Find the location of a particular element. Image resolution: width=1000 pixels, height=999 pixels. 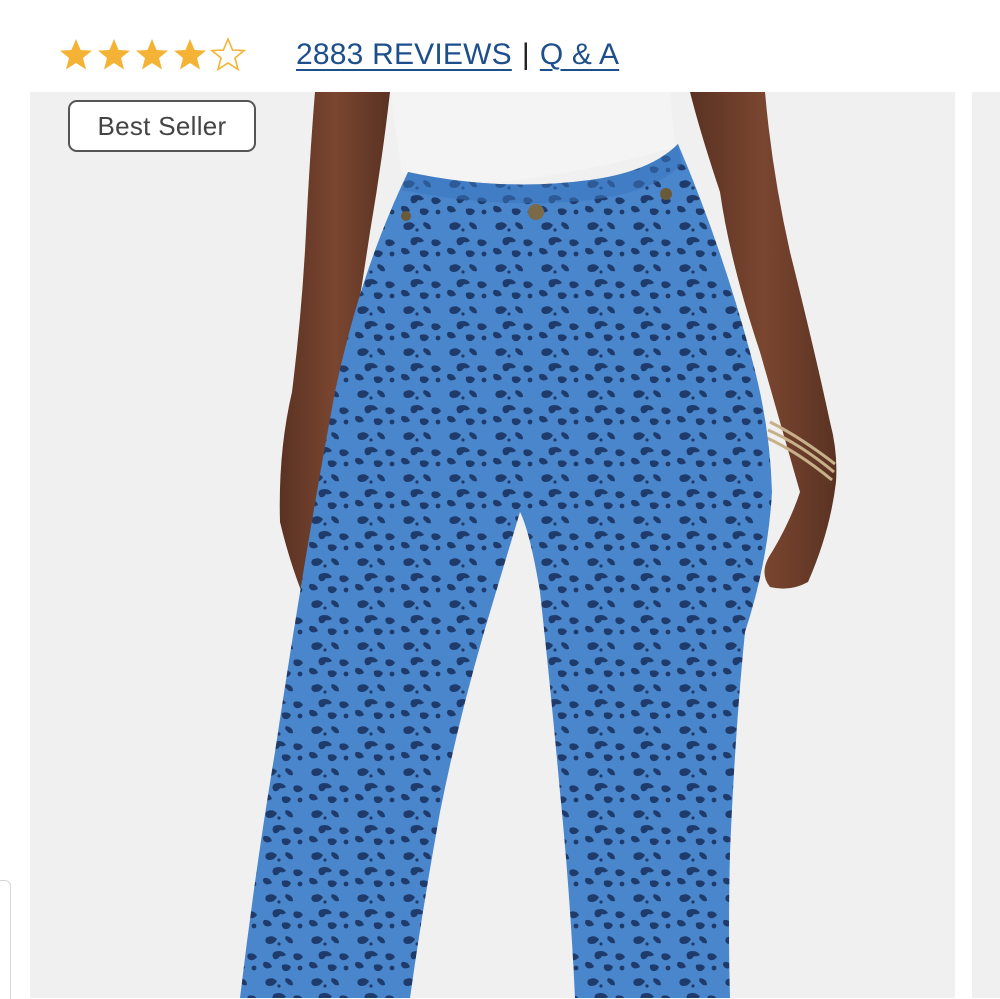

rating-row: 2883 REVIEWS | Q & A is located at coordinates (338, 55).